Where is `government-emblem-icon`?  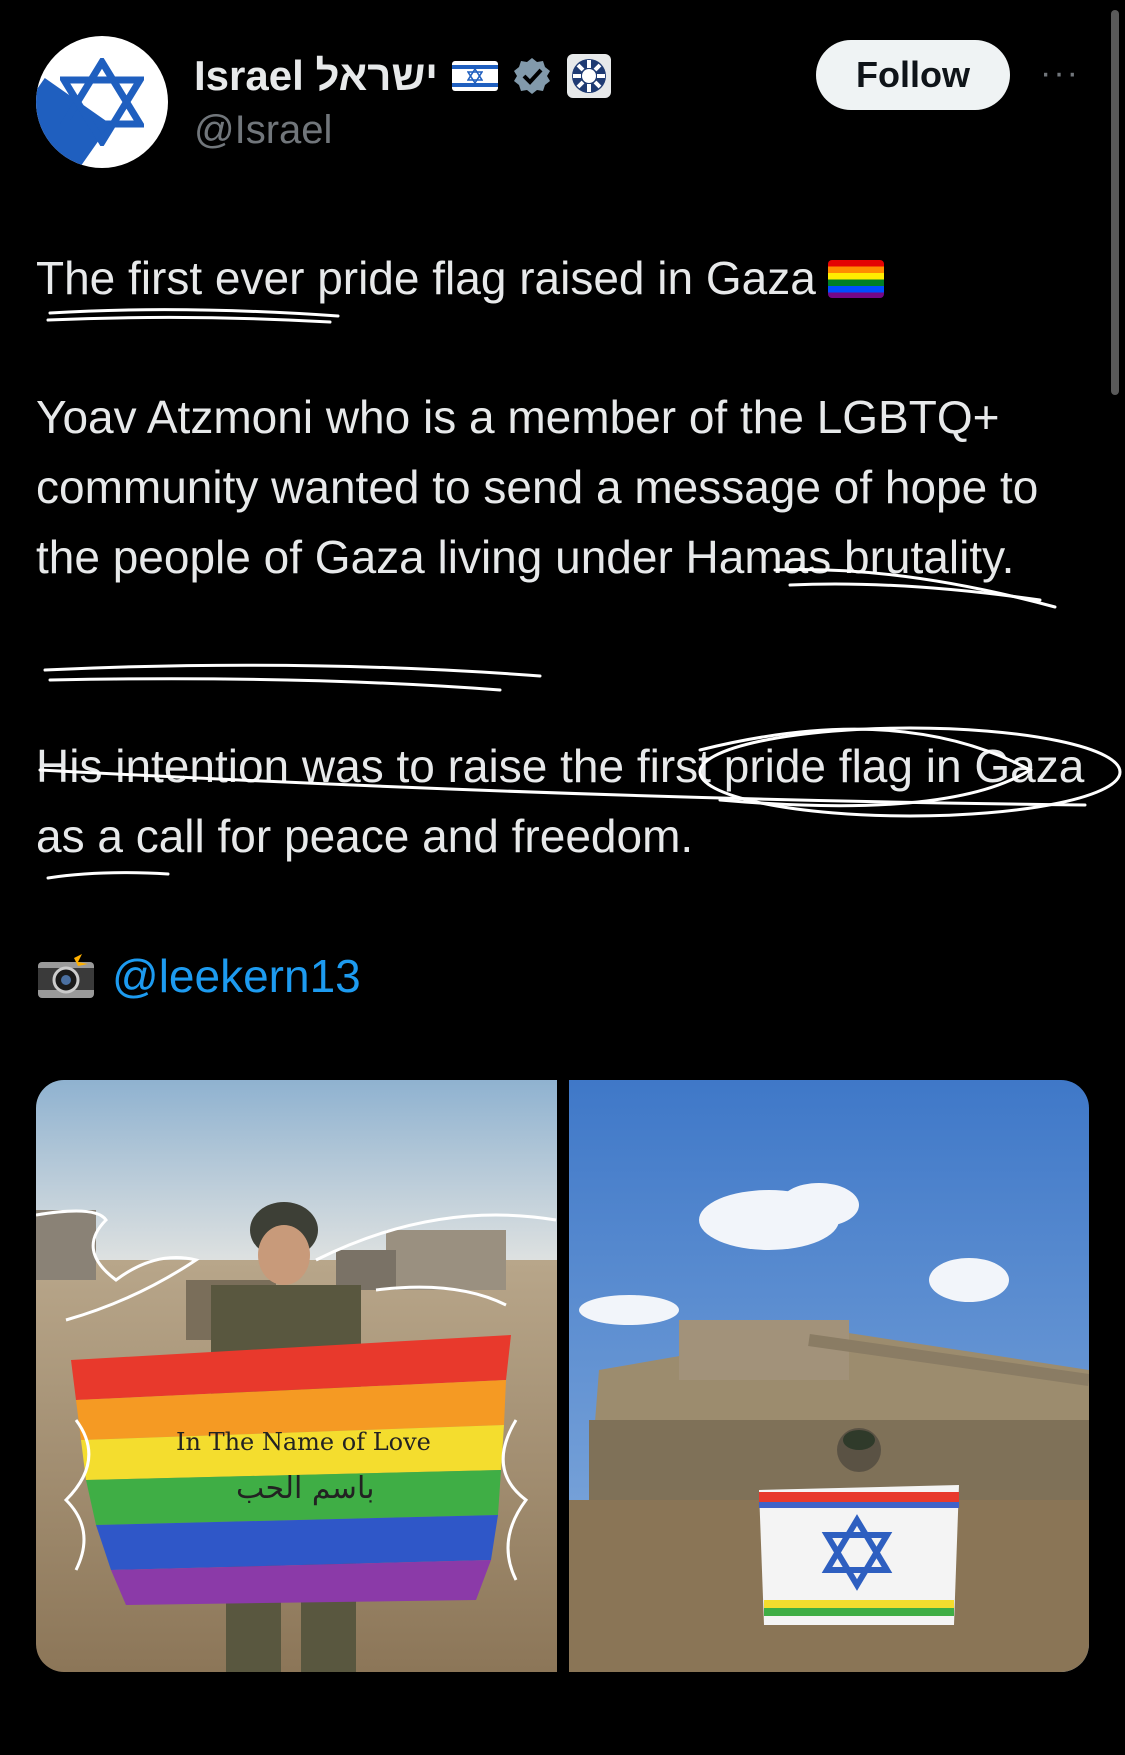
government-emblem-icon is located at coordinates (589, 76).